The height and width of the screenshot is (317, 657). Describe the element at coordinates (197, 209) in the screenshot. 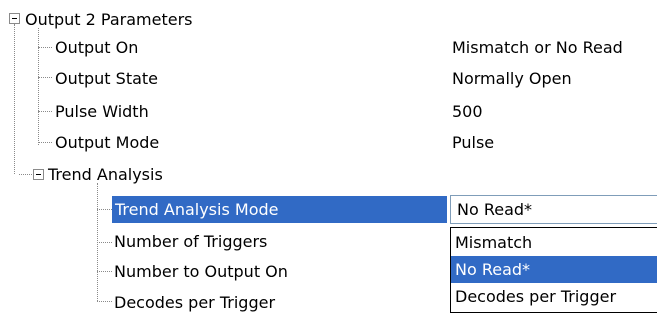

I see `param-label: Trend Analysis Mode` at that location.